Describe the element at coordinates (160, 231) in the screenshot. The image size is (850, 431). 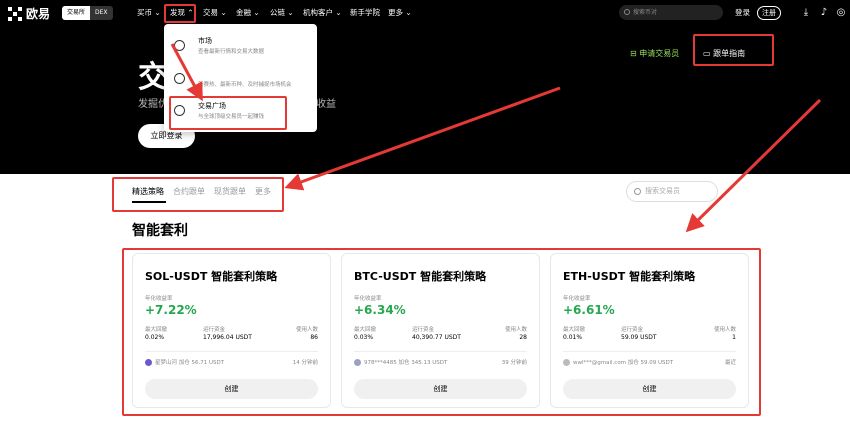
I see `section-title: 智能套利` at that location.